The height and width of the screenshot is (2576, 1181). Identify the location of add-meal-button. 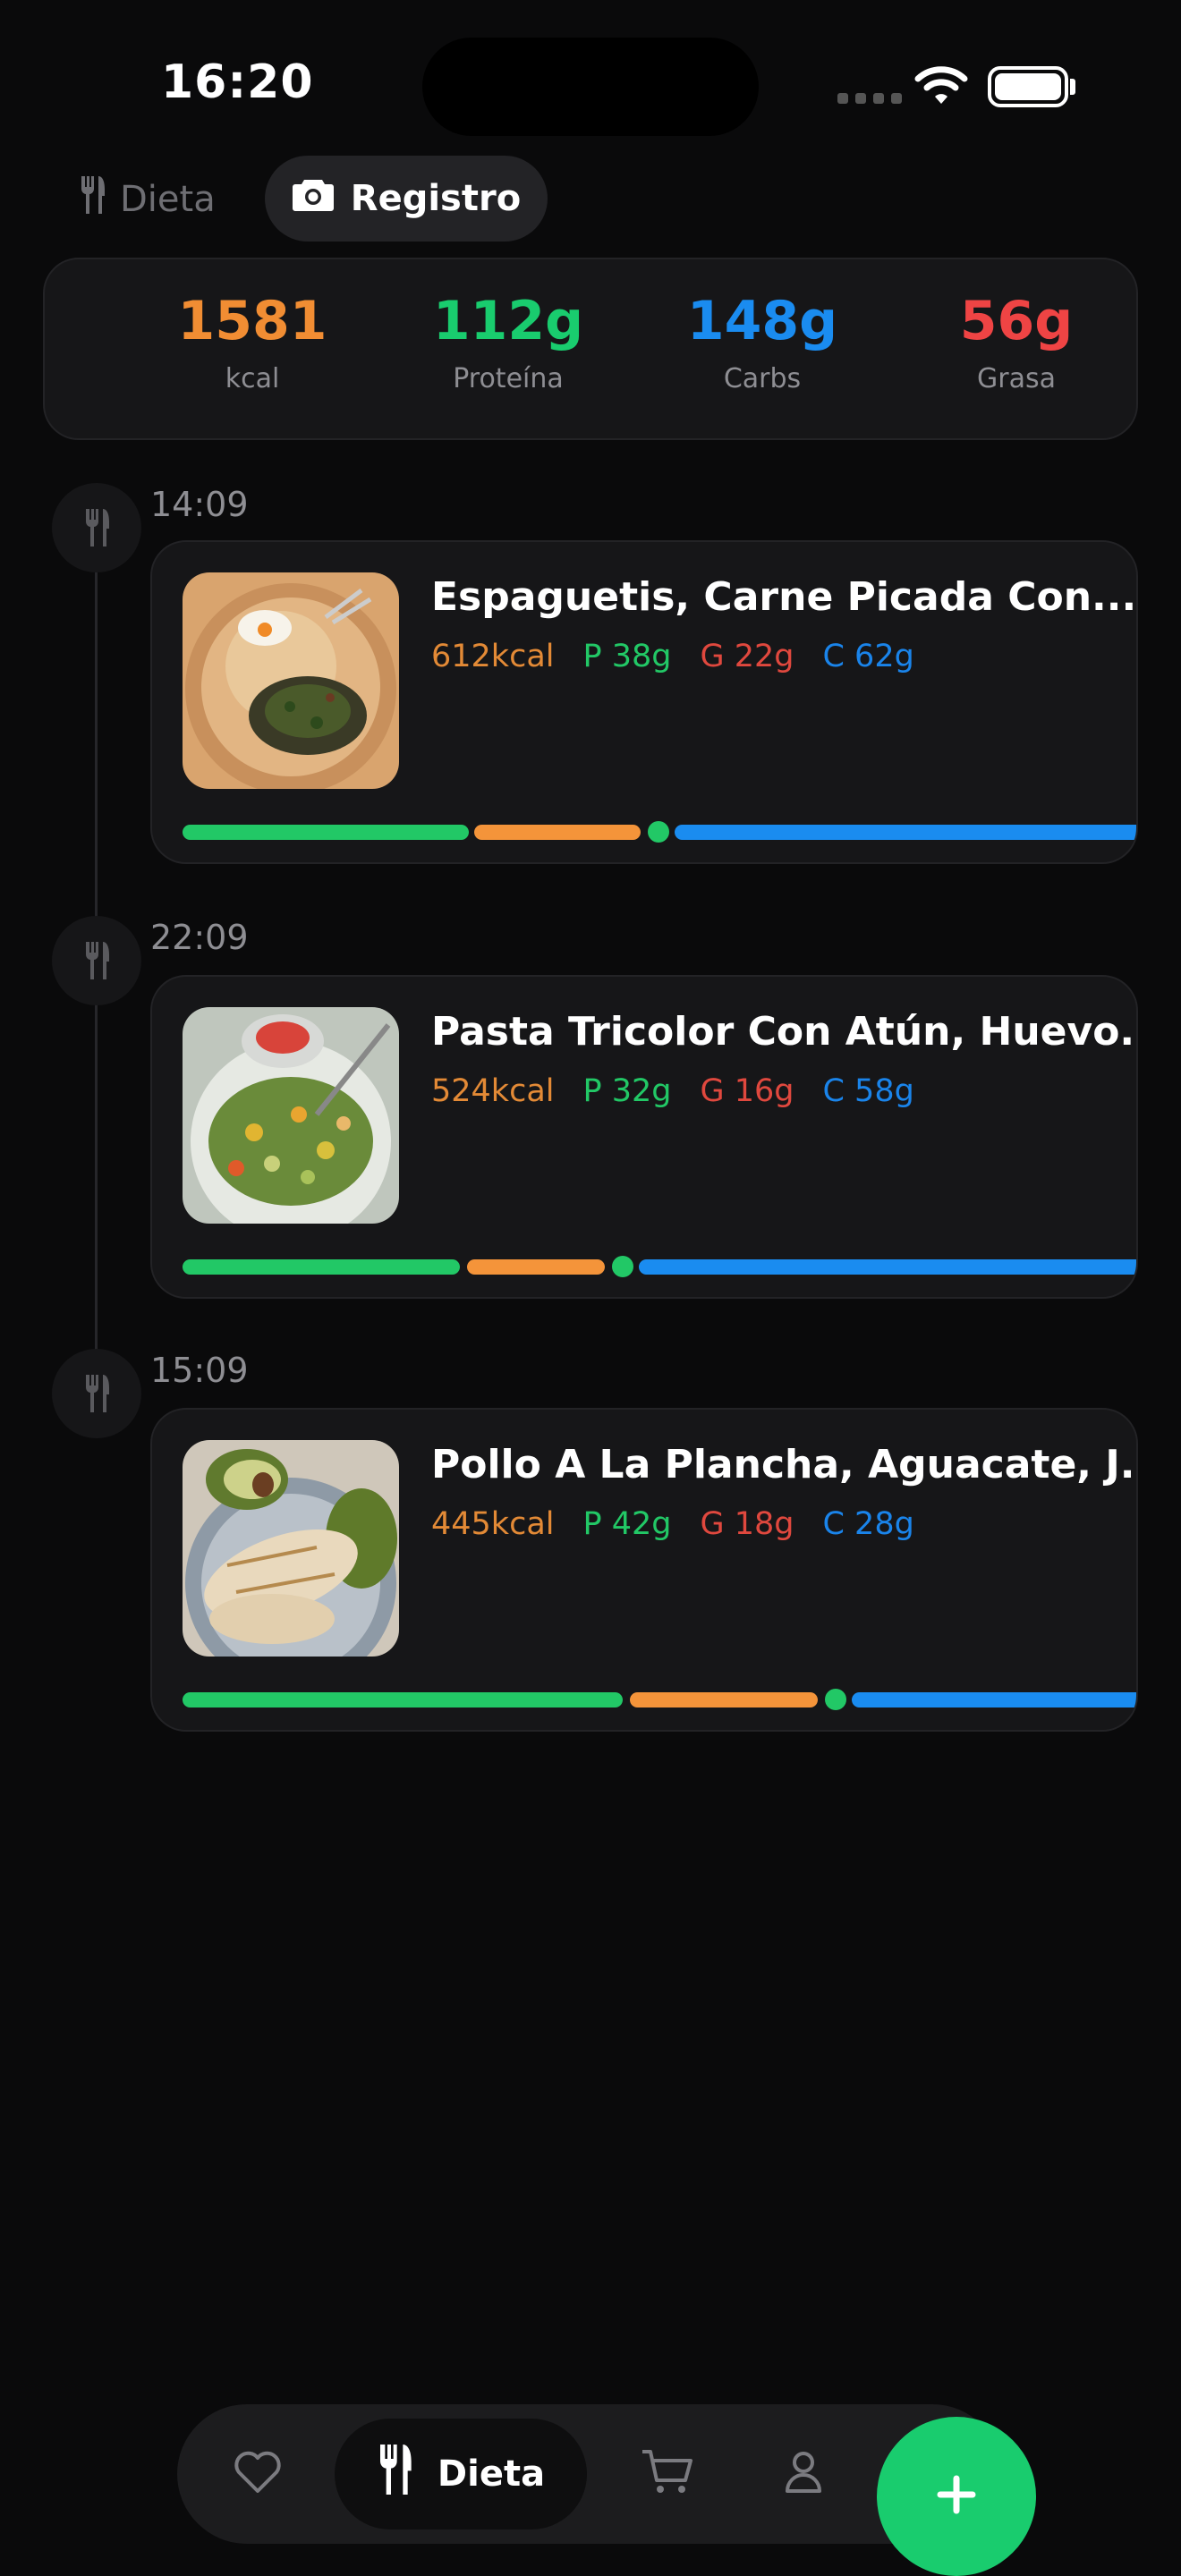
(956, 2496).